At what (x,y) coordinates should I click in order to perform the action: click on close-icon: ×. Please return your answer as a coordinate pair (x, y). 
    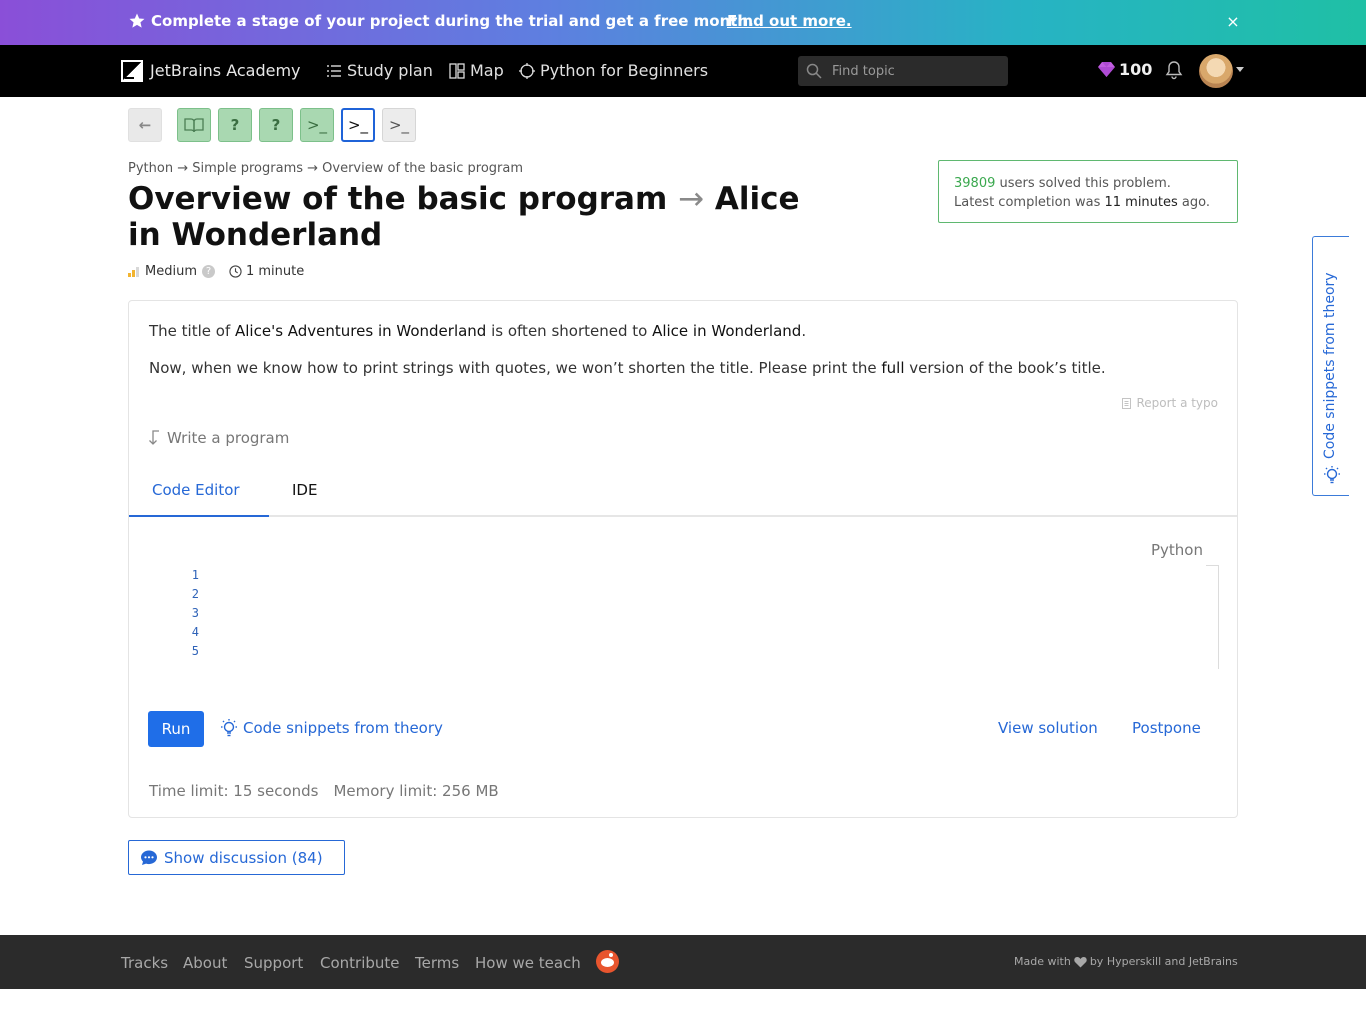
    Looking at the image, I should click on (1233, 22).